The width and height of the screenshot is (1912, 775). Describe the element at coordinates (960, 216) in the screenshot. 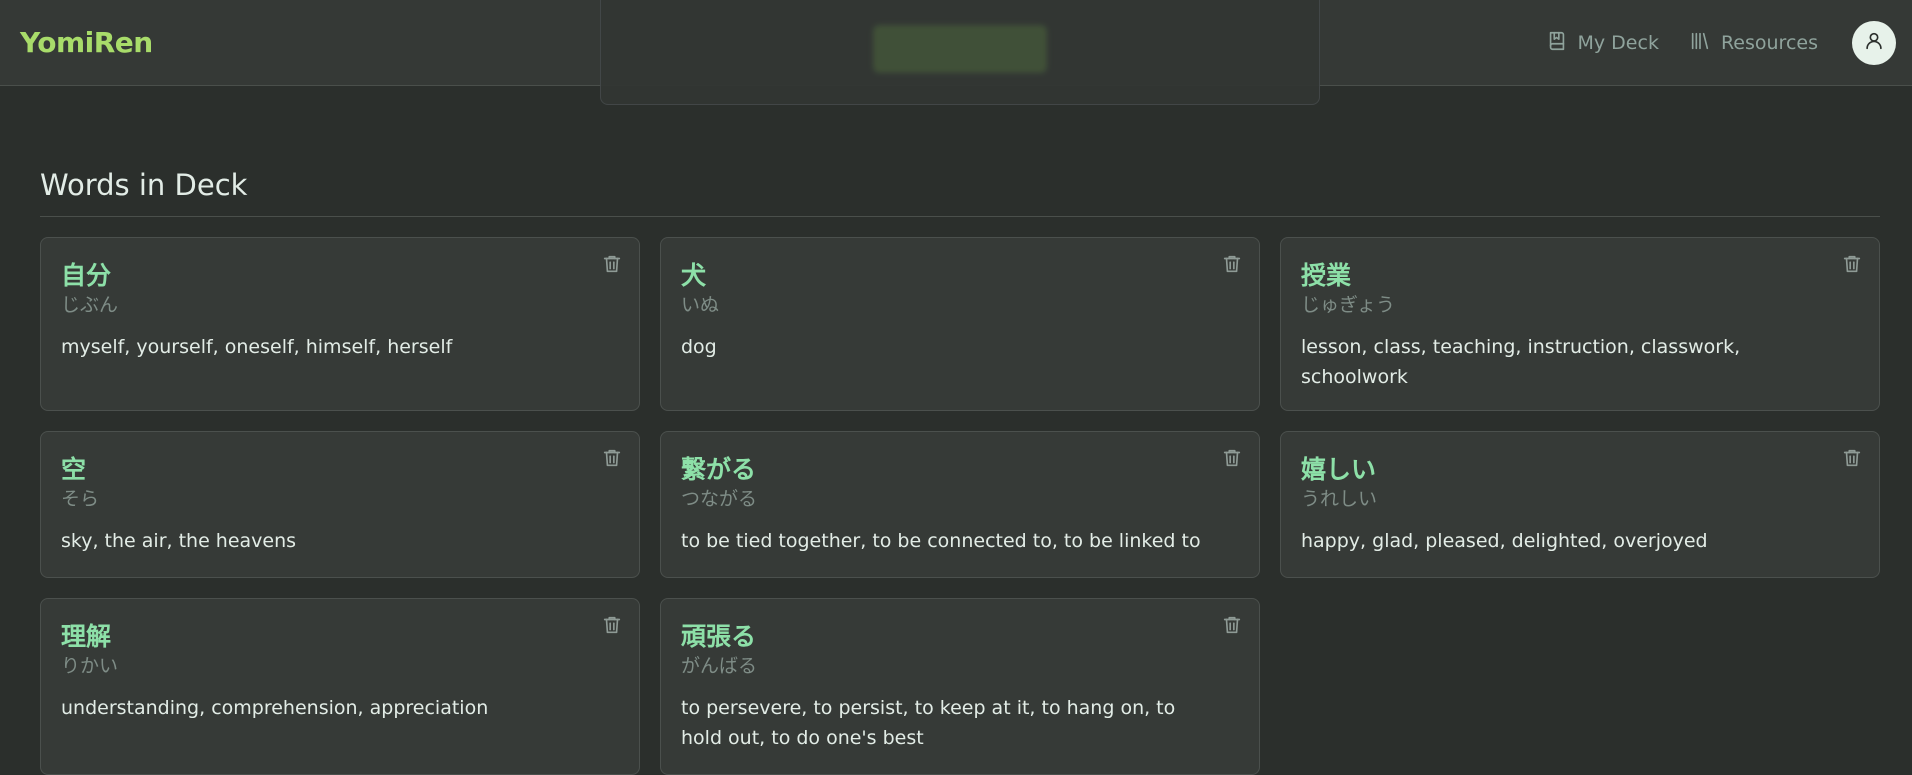

I see `section-divider` at that location.